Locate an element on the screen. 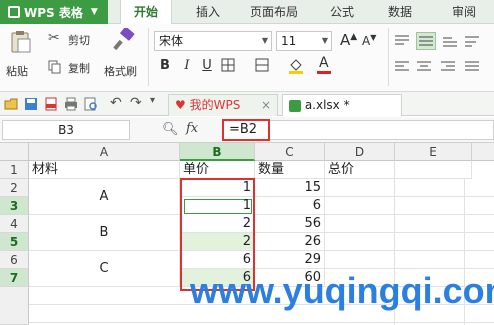 This screenshot has width=494, height=325. brush-icon is located at coordinates (124, 39).